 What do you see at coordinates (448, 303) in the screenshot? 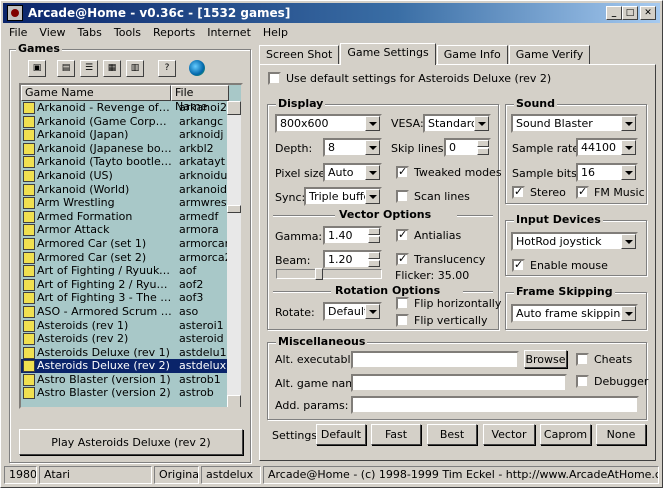
I see `flip-horizontally-checkbox: Flip horizontally` at bounding box center [448, 303].